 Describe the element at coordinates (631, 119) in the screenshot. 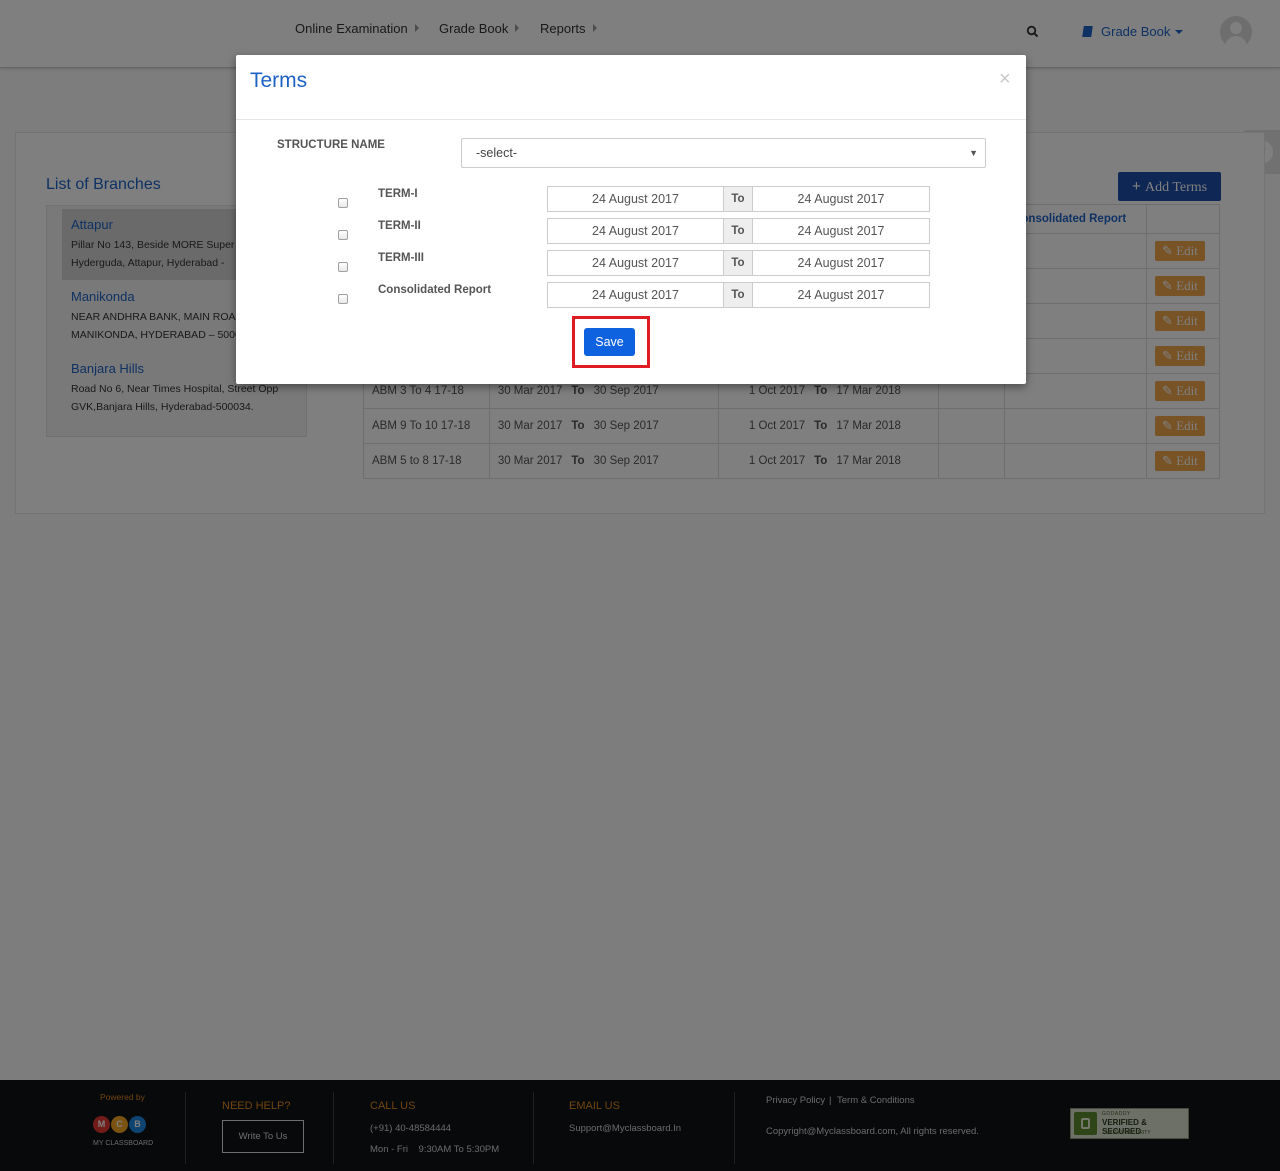

I see `modal-header-divider` at that location.